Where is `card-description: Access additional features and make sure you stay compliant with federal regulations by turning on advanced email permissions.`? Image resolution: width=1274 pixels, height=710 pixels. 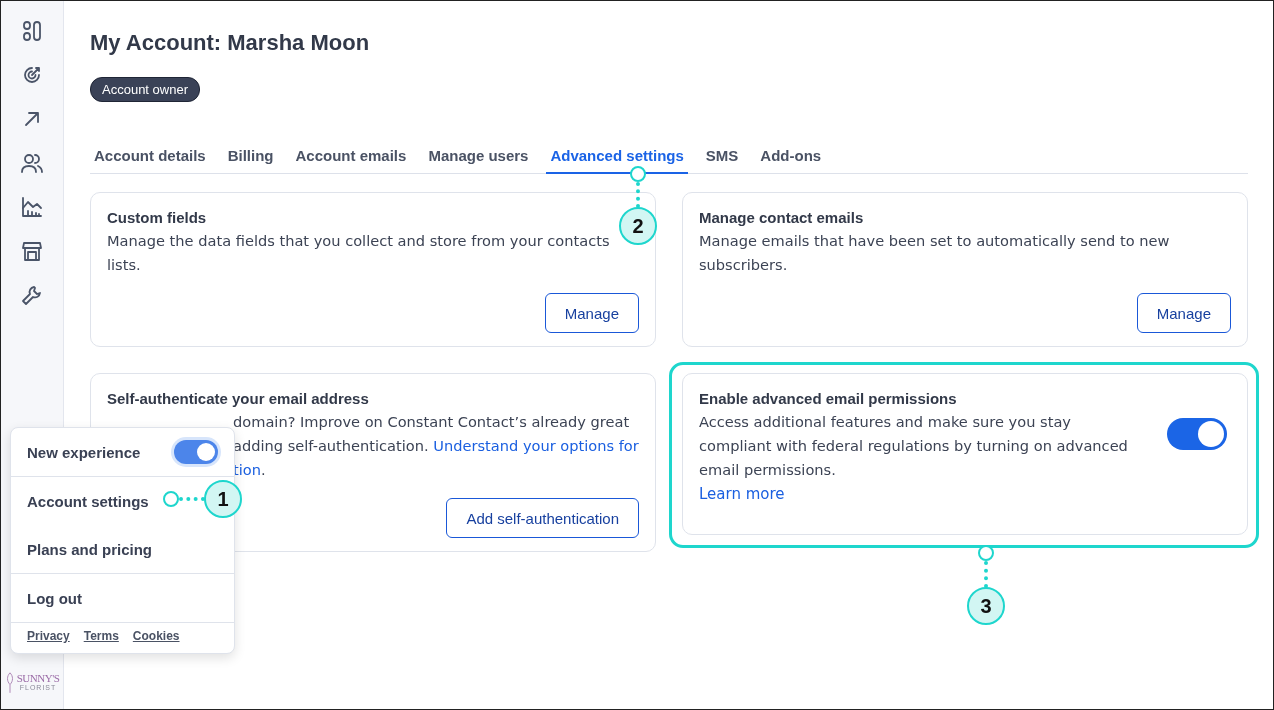
card-description: Access additional features and make sure you stay compliant with federal regulations by turning on advanced email permissions. is located at coordinates (914, 446).